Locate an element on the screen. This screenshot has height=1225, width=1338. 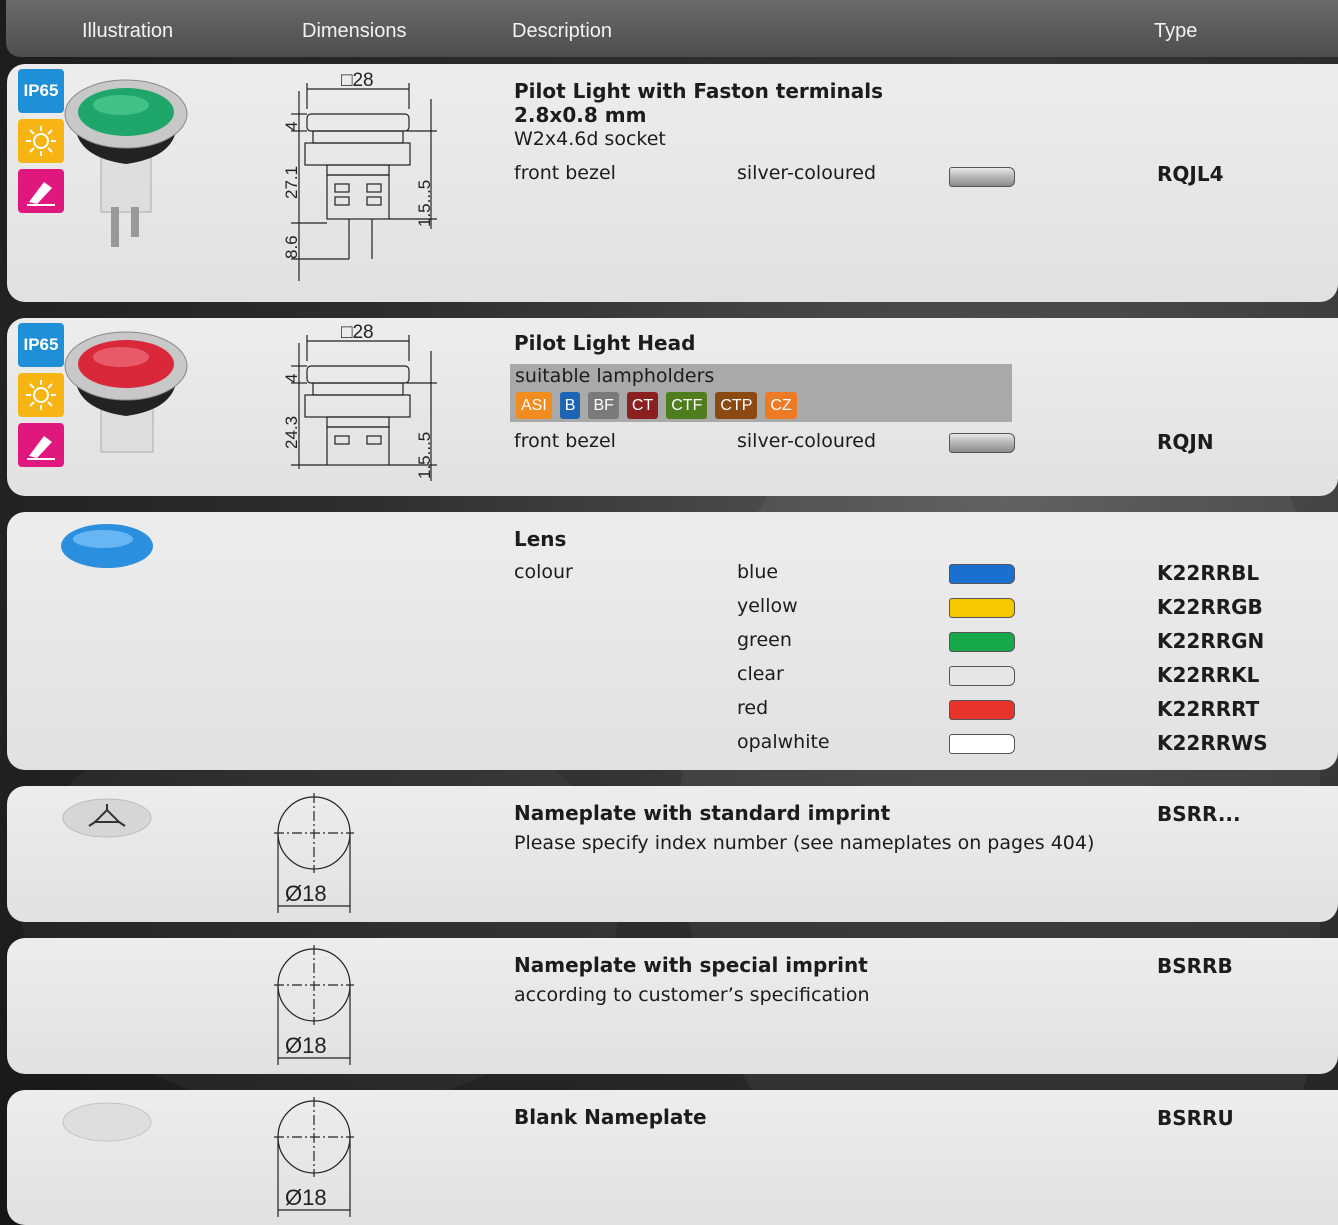
type-code: K22RRGB is located at coordinates (1210, 607).